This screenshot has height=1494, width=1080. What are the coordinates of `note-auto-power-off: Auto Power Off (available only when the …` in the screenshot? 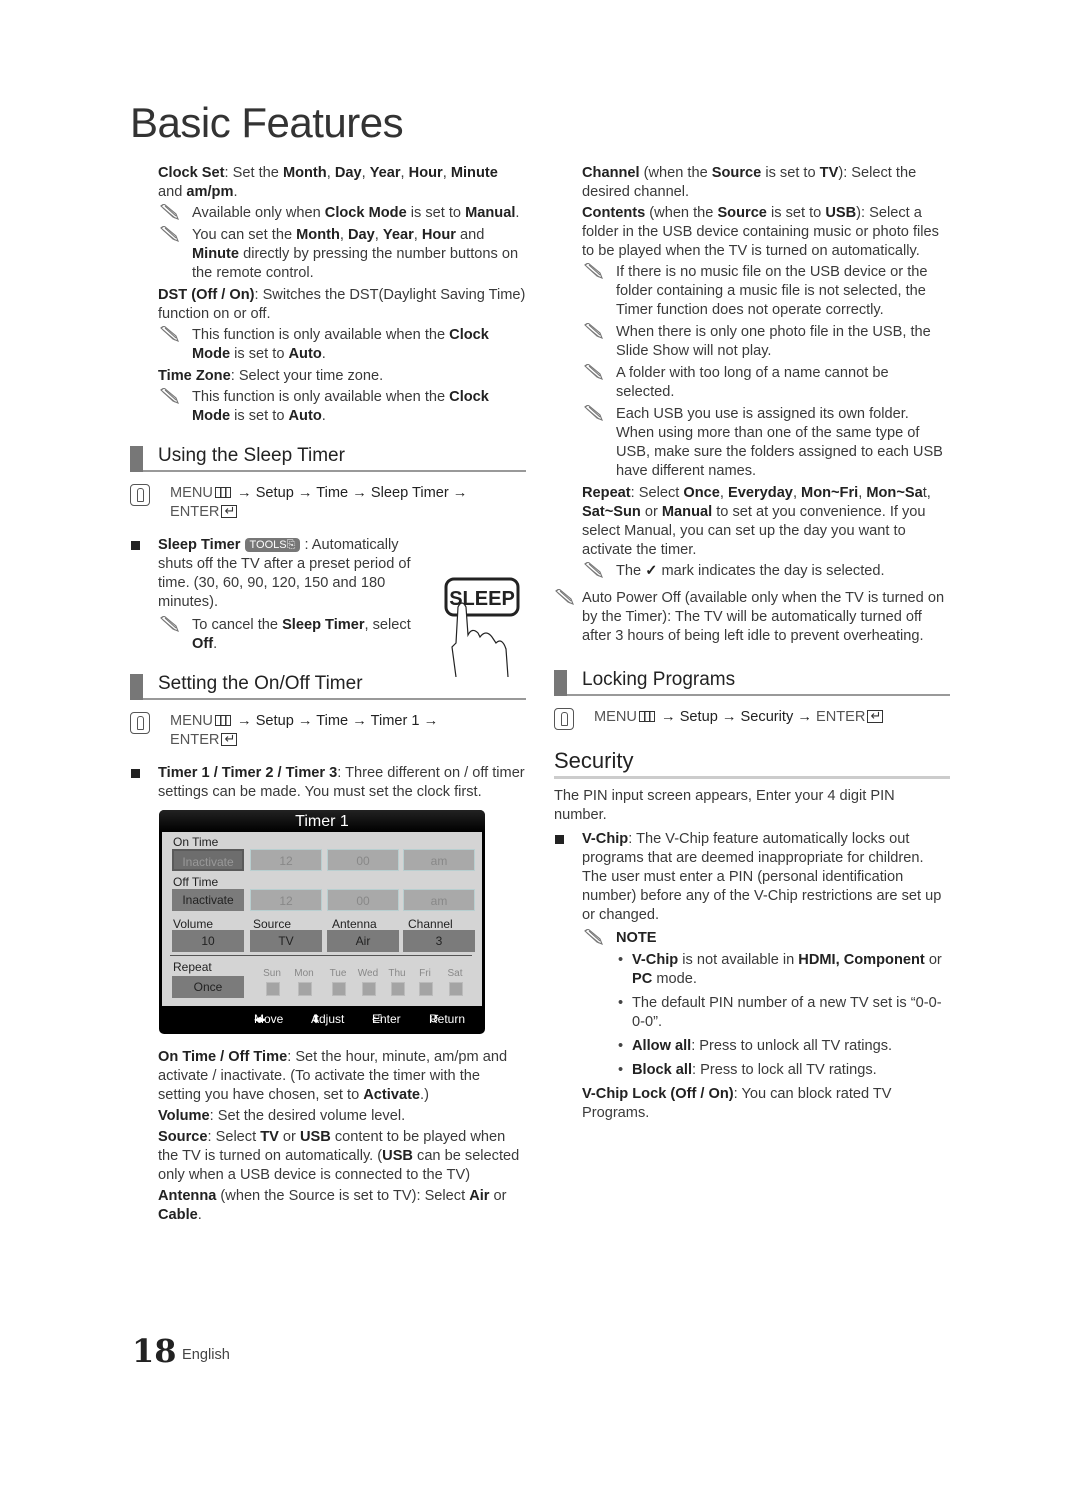 It's located at (752, 617).